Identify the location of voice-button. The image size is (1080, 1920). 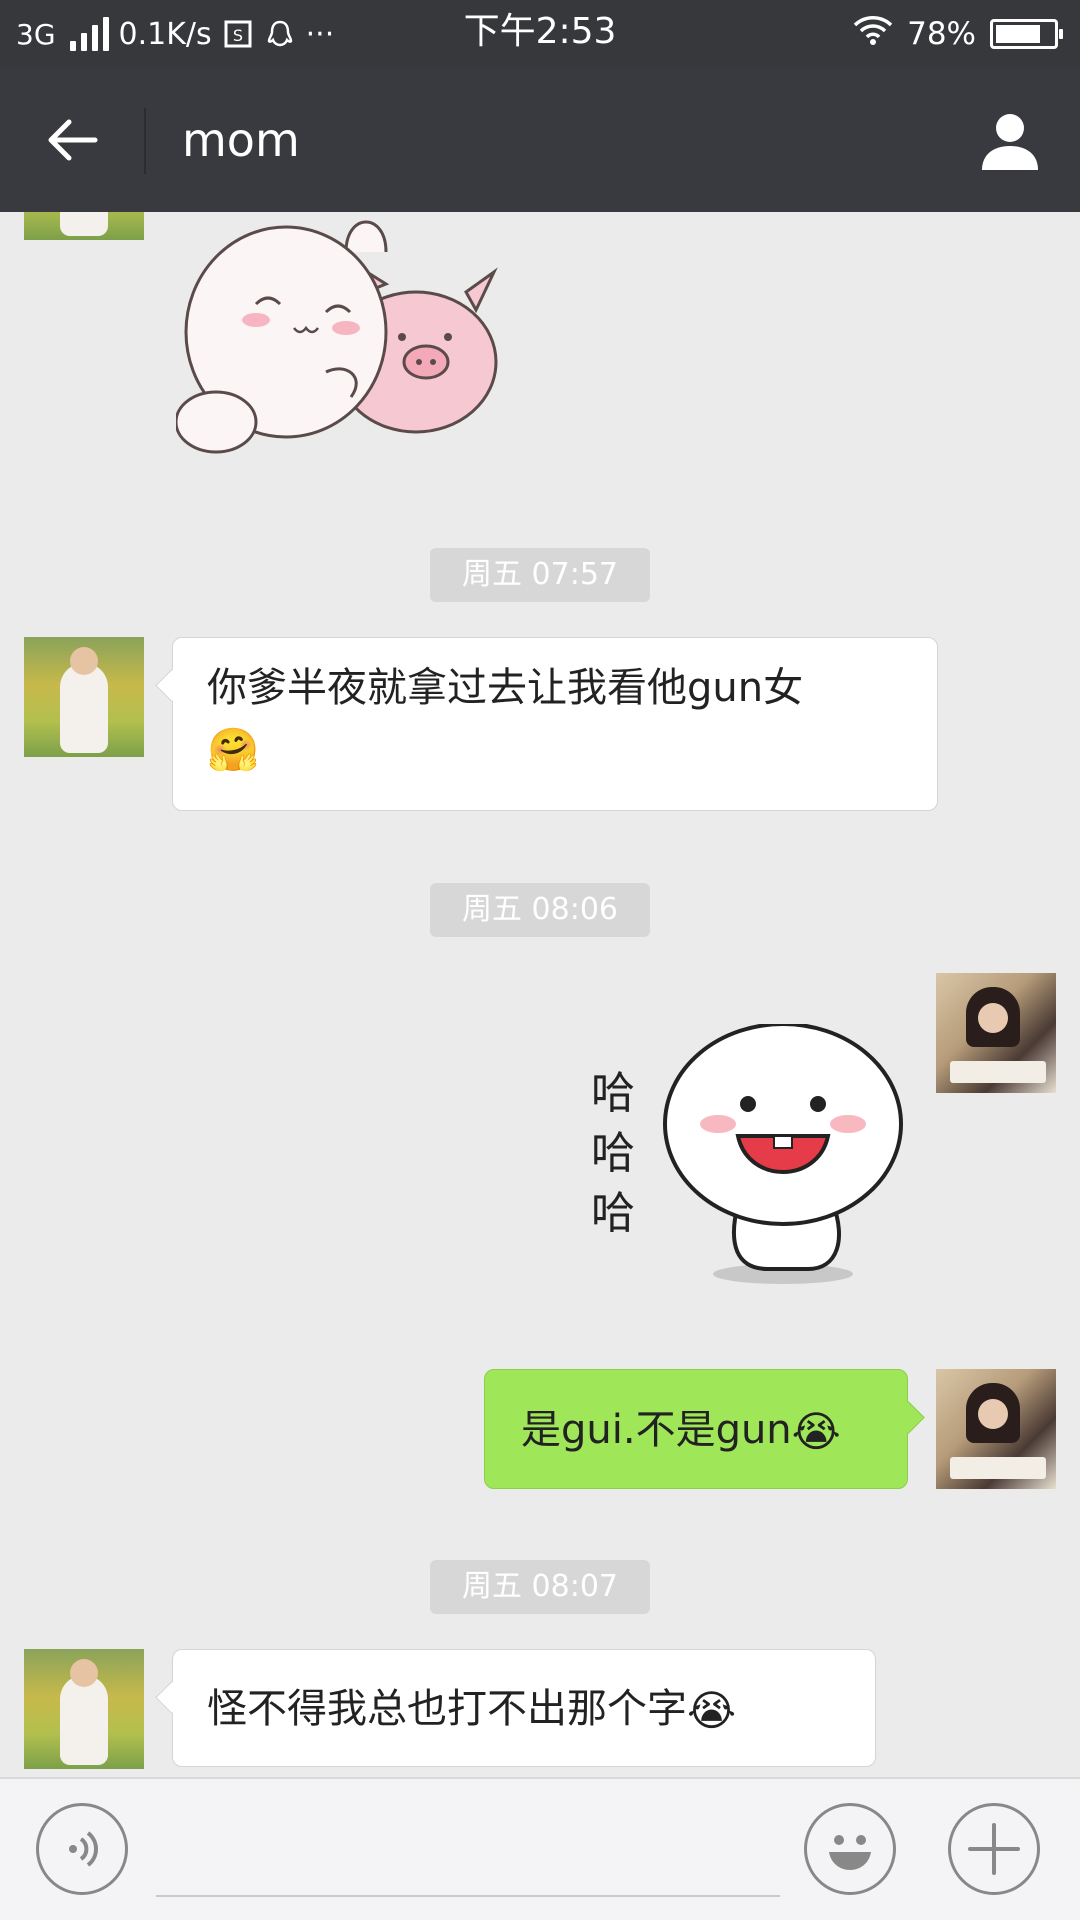
(82, 1849).